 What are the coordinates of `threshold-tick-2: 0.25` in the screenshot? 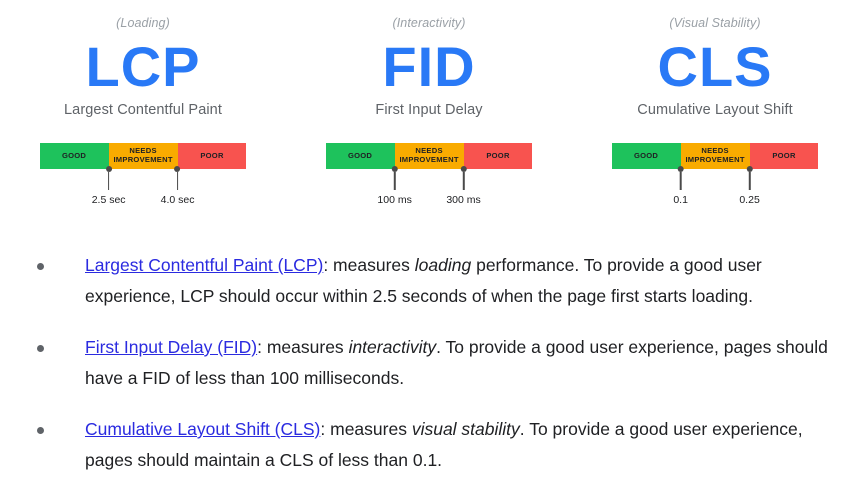 It's located at (749, 186).